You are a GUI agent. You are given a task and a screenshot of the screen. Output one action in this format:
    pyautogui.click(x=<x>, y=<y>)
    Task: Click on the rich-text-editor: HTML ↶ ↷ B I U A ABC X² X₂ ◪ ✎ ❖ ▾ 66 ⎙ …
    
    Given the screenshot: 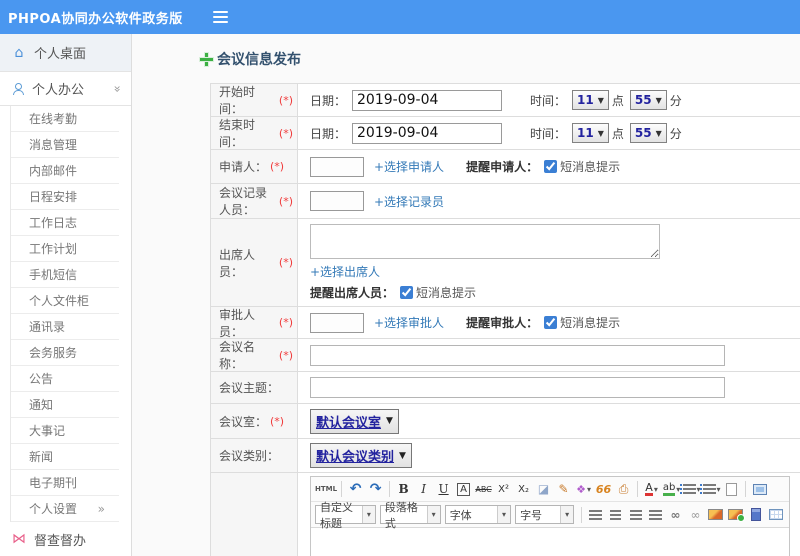 What is the action you would take?
    pyautogui.click(x=550, y=516)
    